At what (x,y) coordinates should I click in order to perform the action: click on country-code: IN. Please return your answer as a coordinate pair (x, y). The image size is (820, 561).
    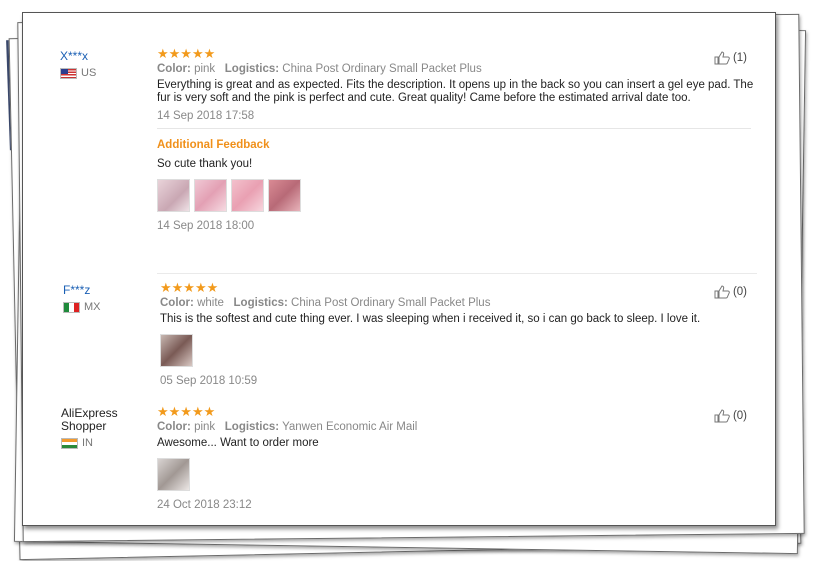
    Looking at the image, I should click on (87, 443).